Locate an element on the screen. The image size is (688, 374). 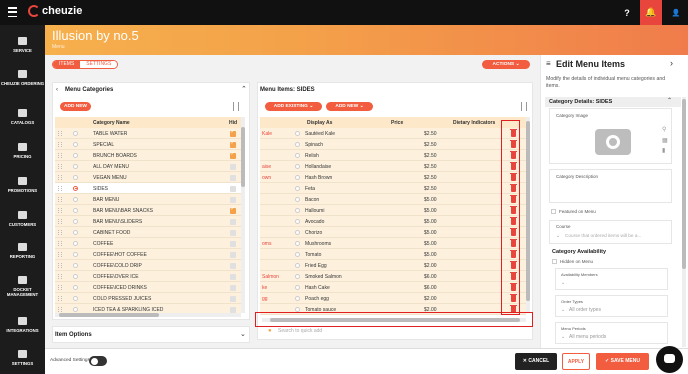
hidden-checkbox is located at coordinates (554, 261).